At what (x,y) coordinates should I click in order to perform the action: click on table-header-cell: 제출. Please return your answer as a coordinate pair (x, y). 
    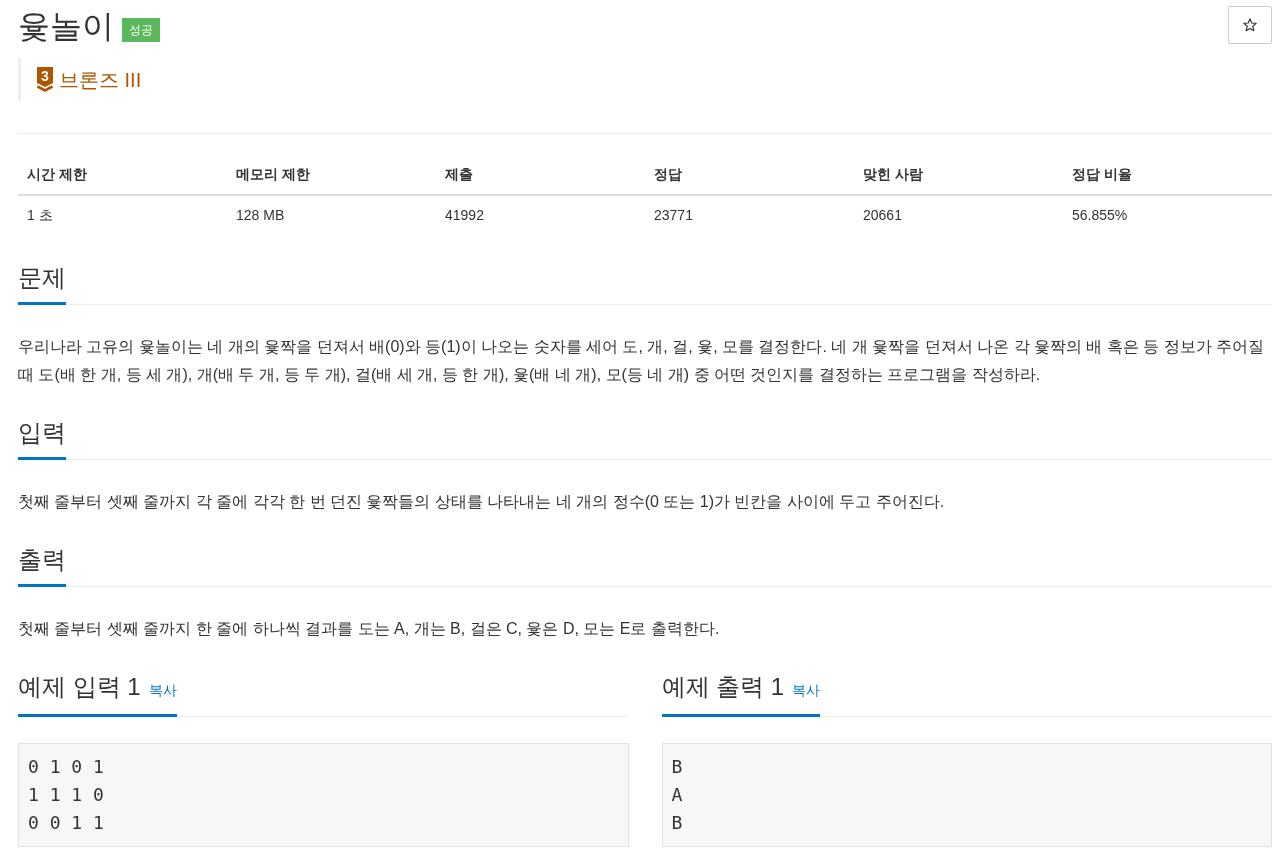
    Looking at the image, I should click on (540, 174).